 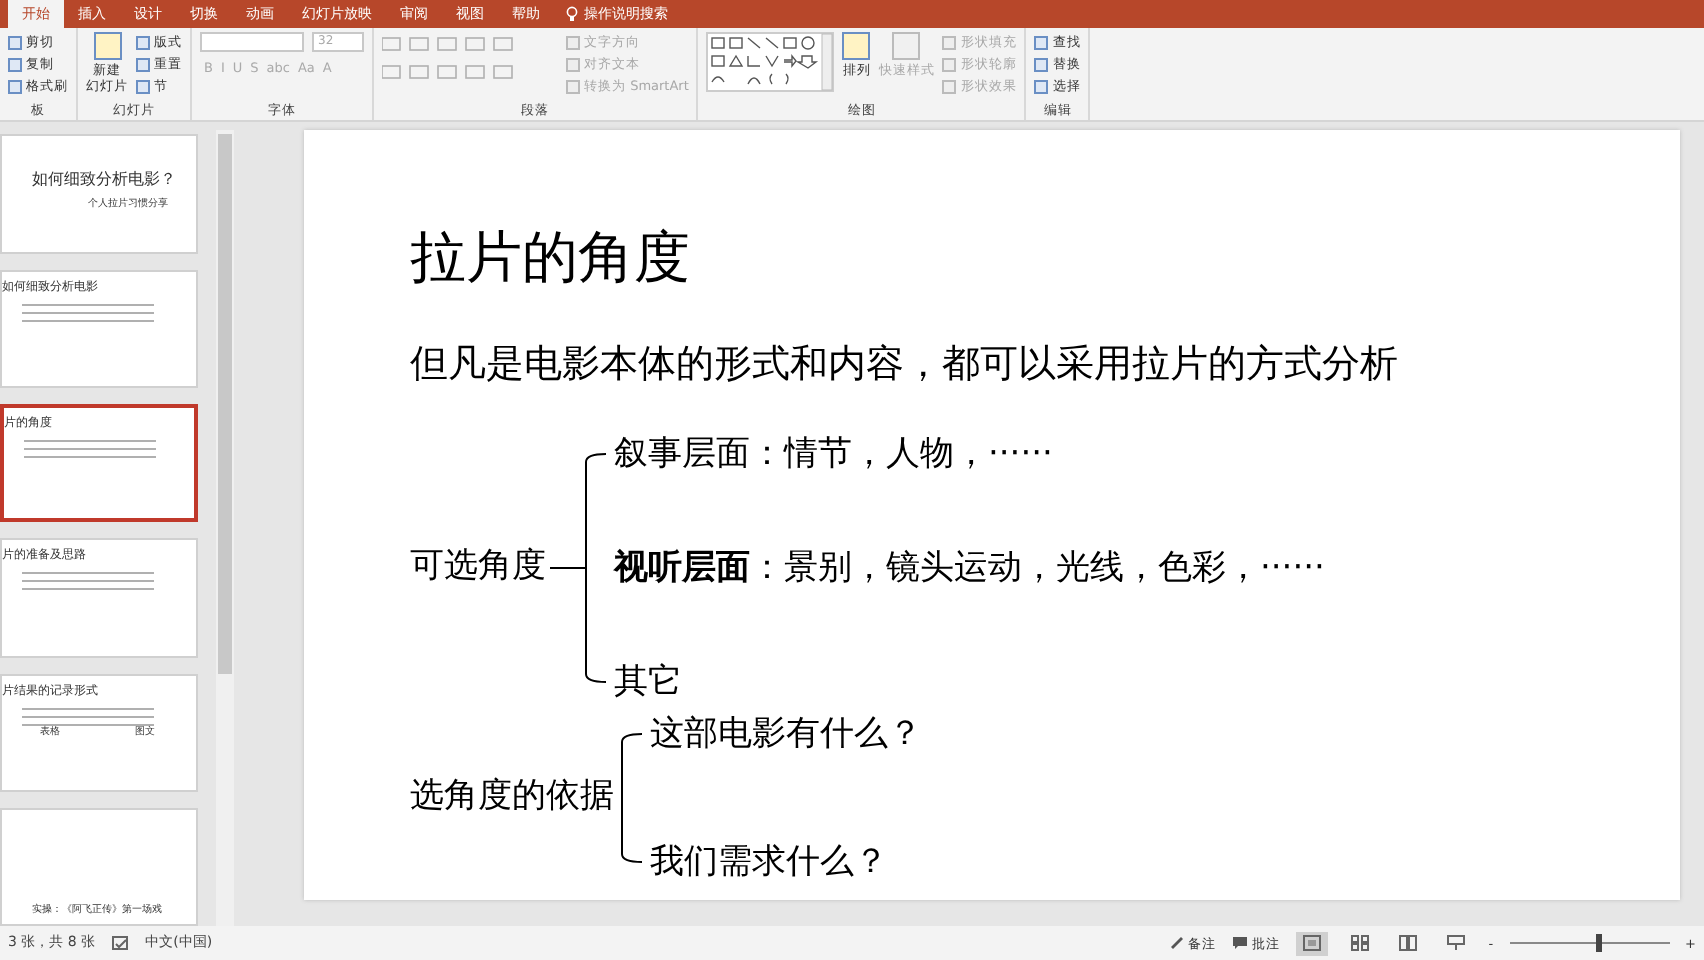 What do you see at coordinates (104, 180) in the screenshot?
I see `thumbnail-title: 如何细致分析电影？` at bounding box center [104, 180].